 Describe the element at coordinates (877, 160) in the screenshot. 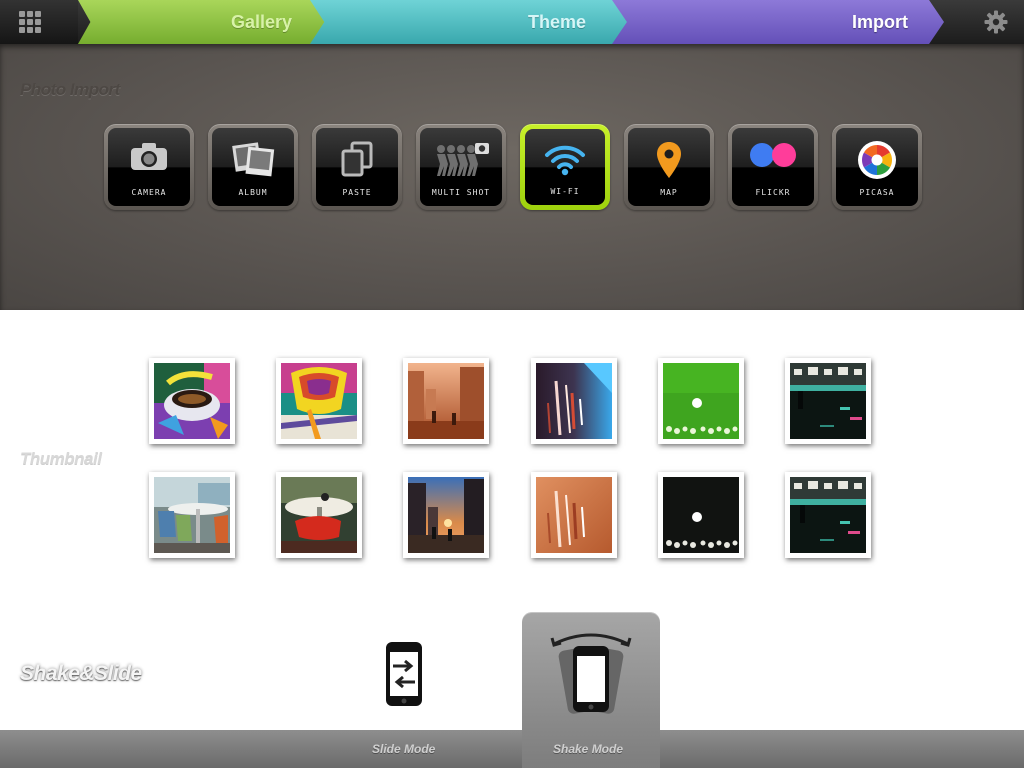

I see `picasa-icon` at that location.